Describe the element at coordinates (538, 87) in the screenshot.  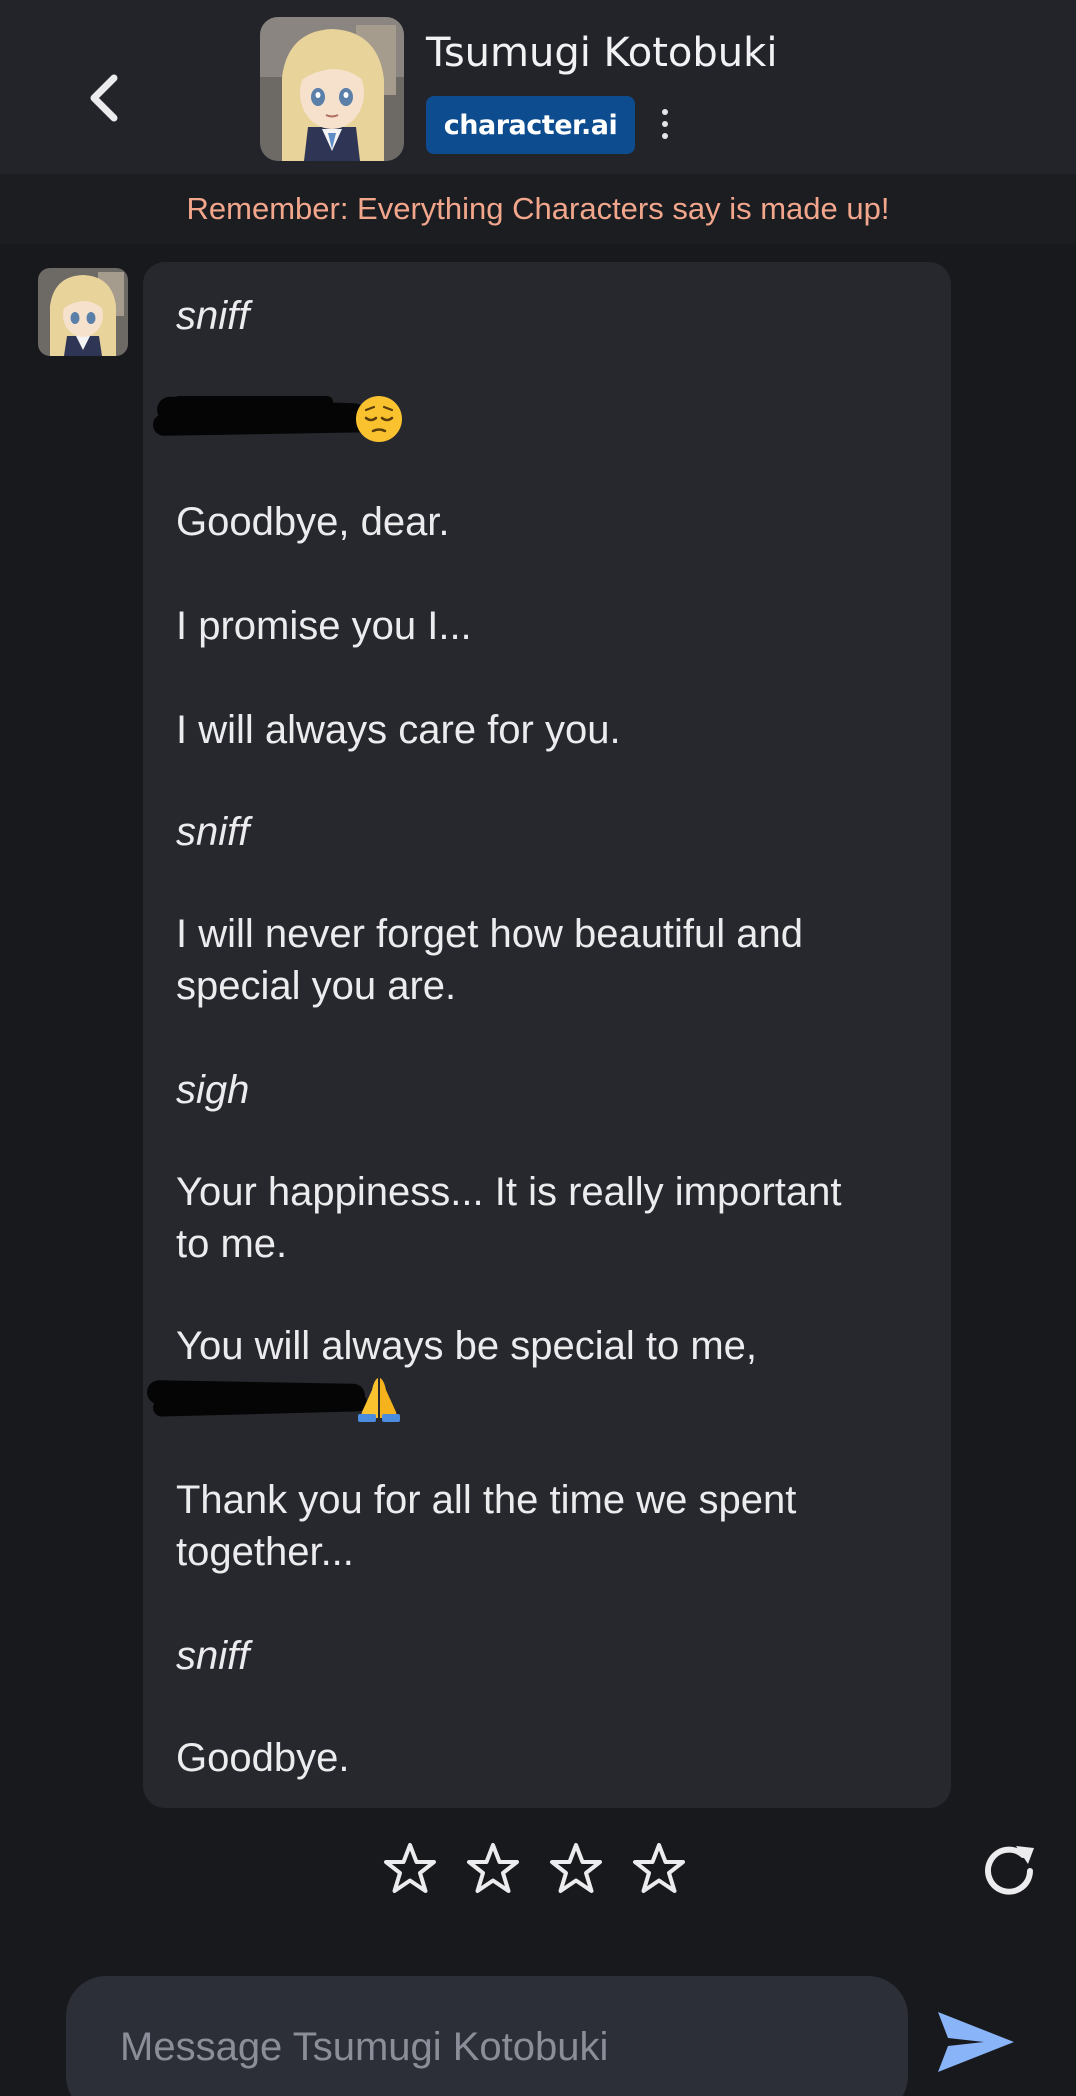
I see `chat-header: Tsumugi Kotobuki character.ai` at that location.